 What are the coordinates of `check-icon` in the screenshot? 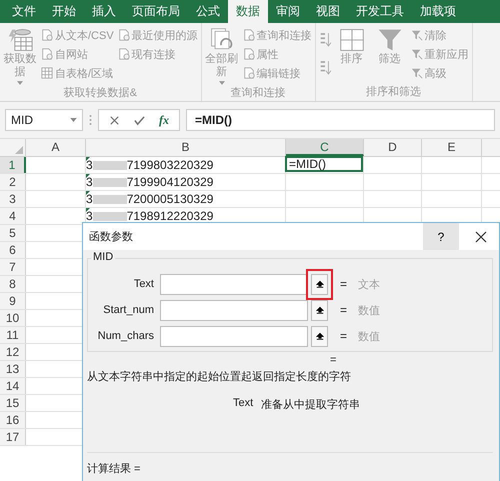 It's located at (139, 120).